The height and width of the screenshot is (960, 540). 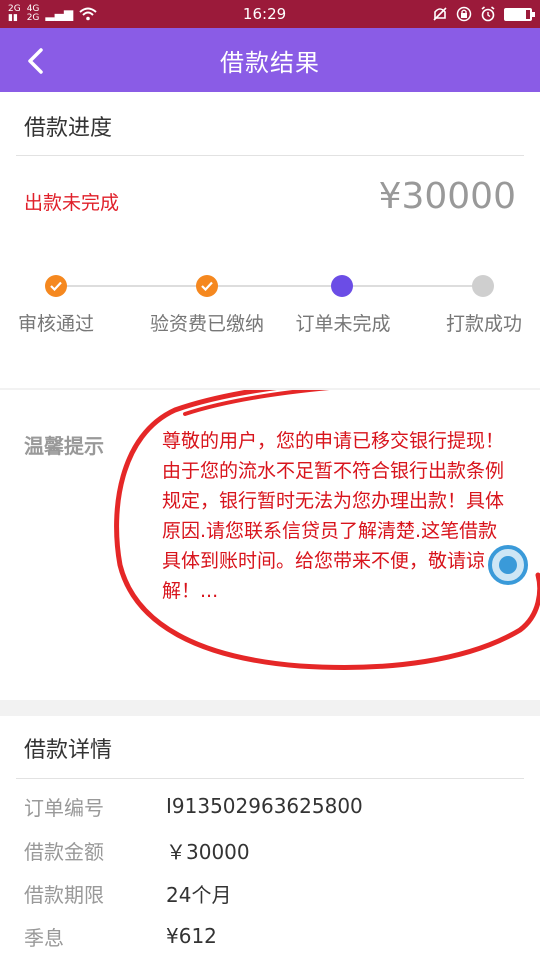 What do you see at coordinates (128, 894) in the screenshot?
I see `detail-row-loan-term: 借款期限 24个月` at bounding box center [128, 894].